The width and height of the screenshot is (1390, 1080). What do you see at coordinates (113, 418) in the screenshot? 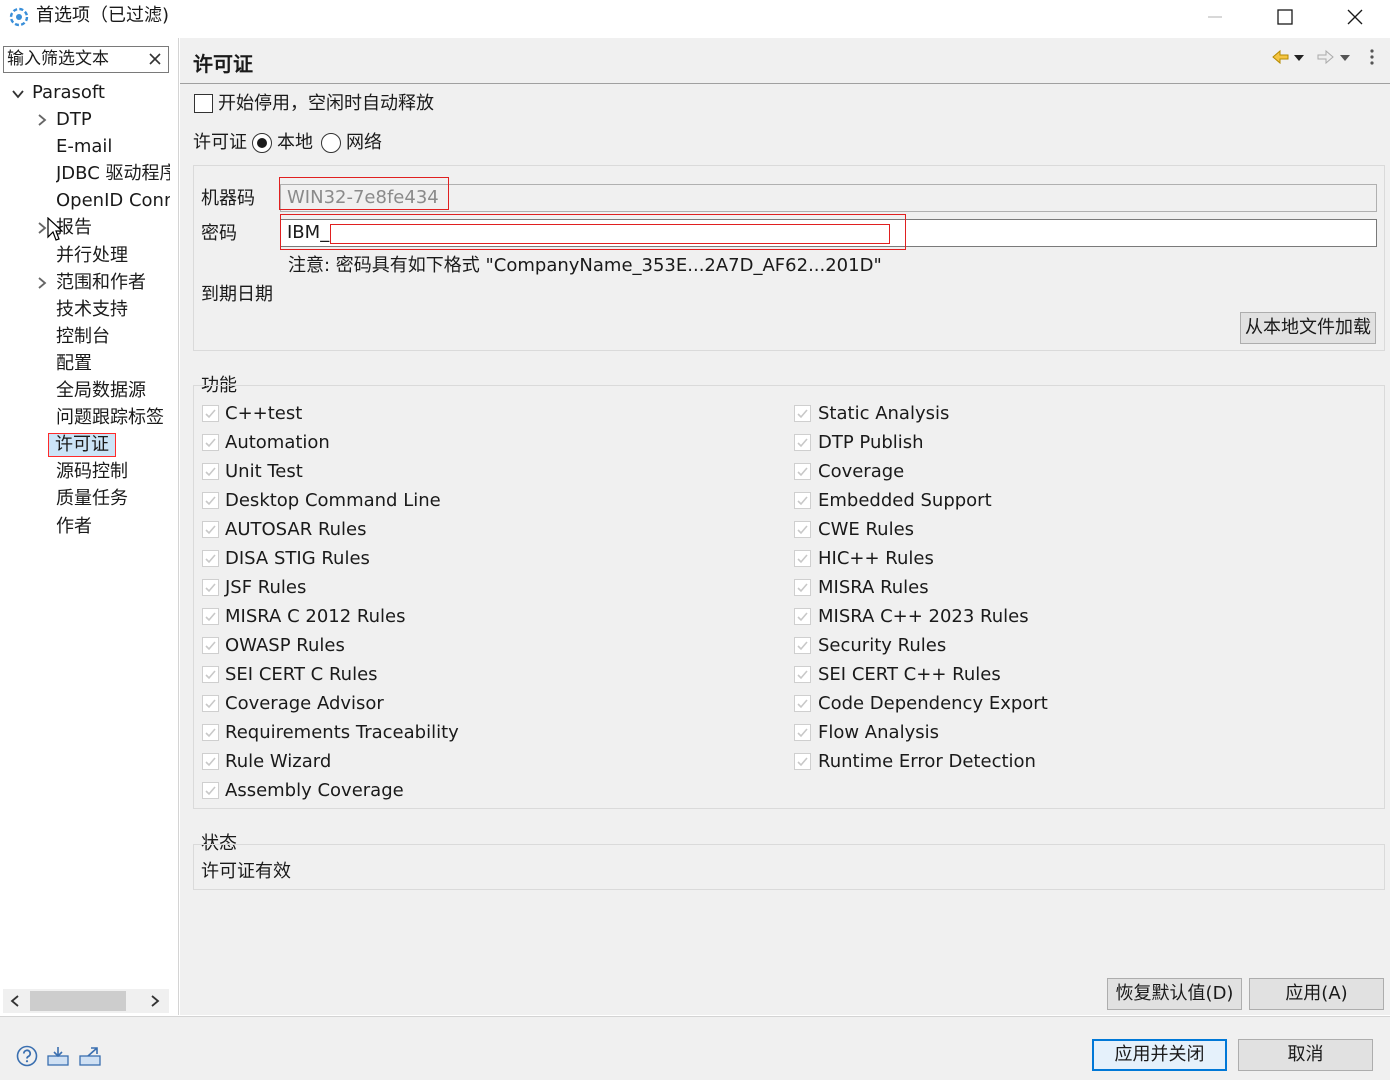
I see `tree-item: 问题跟踪标签` at bounding box center [113, 418].